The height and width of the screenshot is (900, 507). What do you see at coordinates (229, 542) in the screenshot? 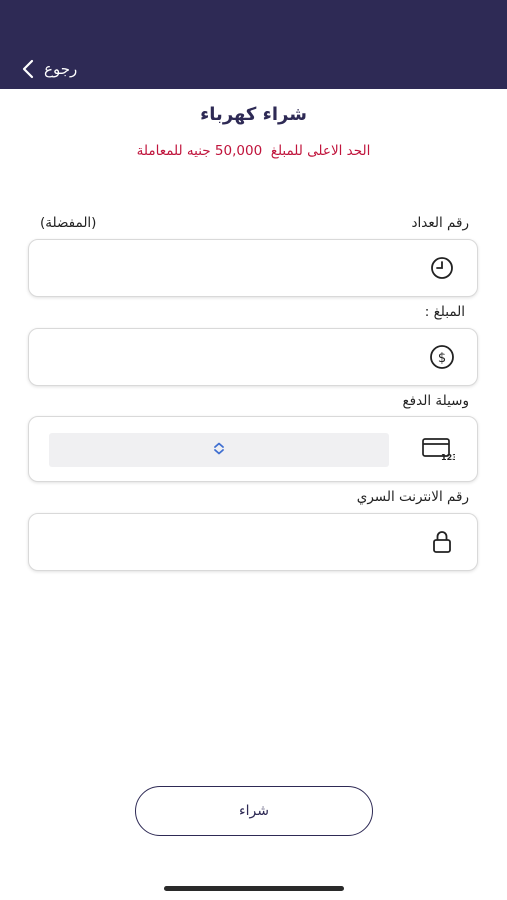
I see `internet-pin-input` at bounding box center [229, 542].